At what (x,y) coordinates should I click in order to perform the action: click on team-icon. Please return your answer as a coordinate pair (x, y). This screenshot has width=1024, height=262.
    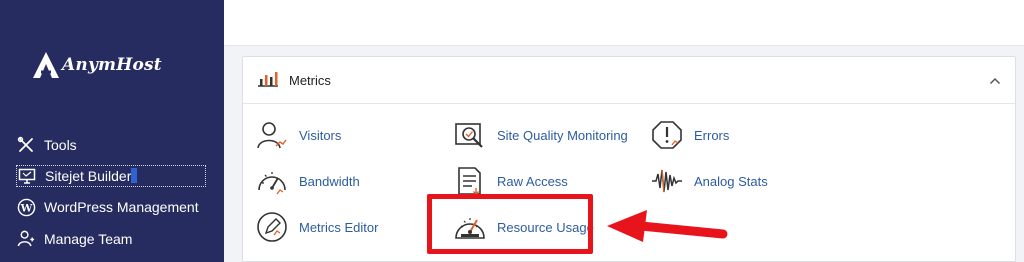
    Looking at the image, I should click on (26, 239).